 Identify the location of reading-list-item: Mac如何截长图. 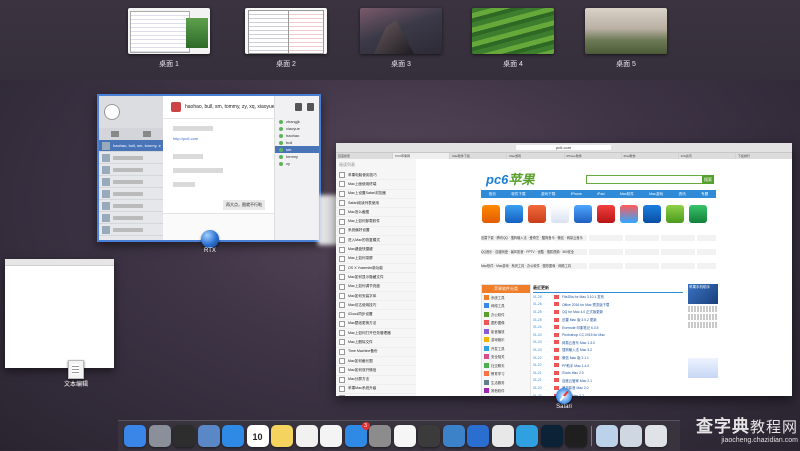
(376, 361).